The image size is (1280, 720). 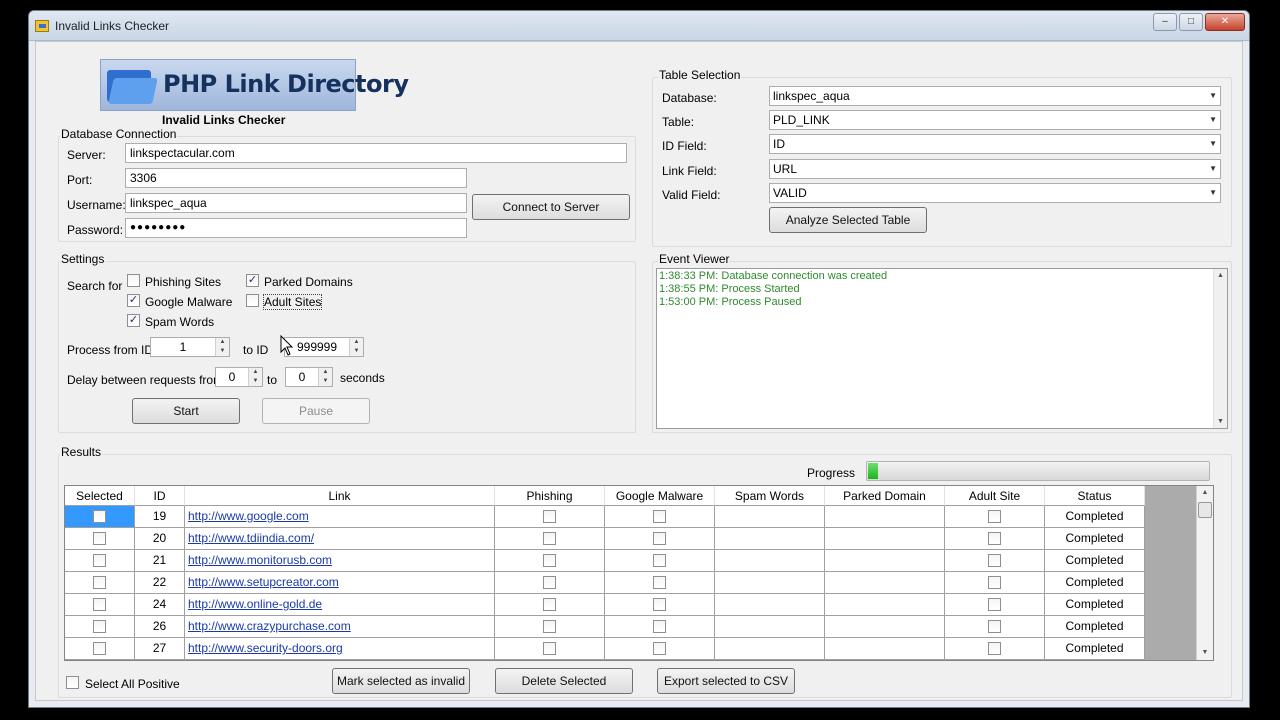 I want to click on cell-link: http://www.tdiindia.com/, so click(x=340, y=539).